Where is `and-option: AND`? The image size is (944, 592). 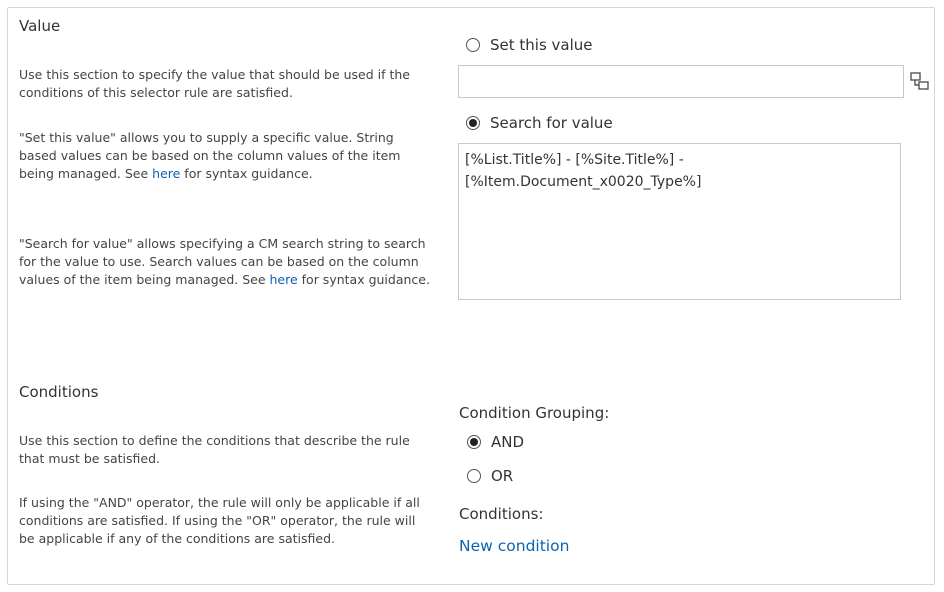
and-option: AND is located at coordinates (495, 442).